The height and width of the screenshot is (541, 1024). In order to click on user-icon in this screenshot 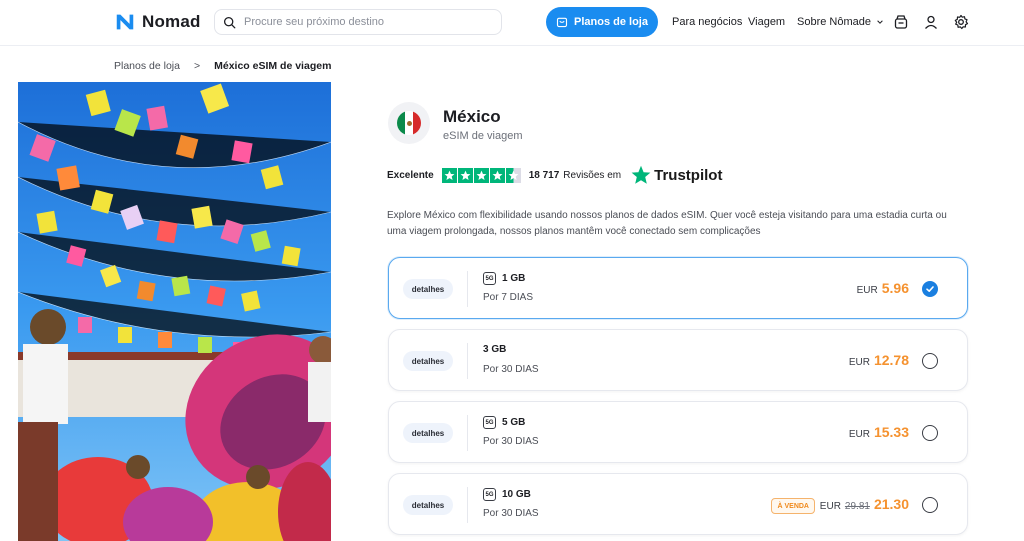, I will do `click(931, 22)`.